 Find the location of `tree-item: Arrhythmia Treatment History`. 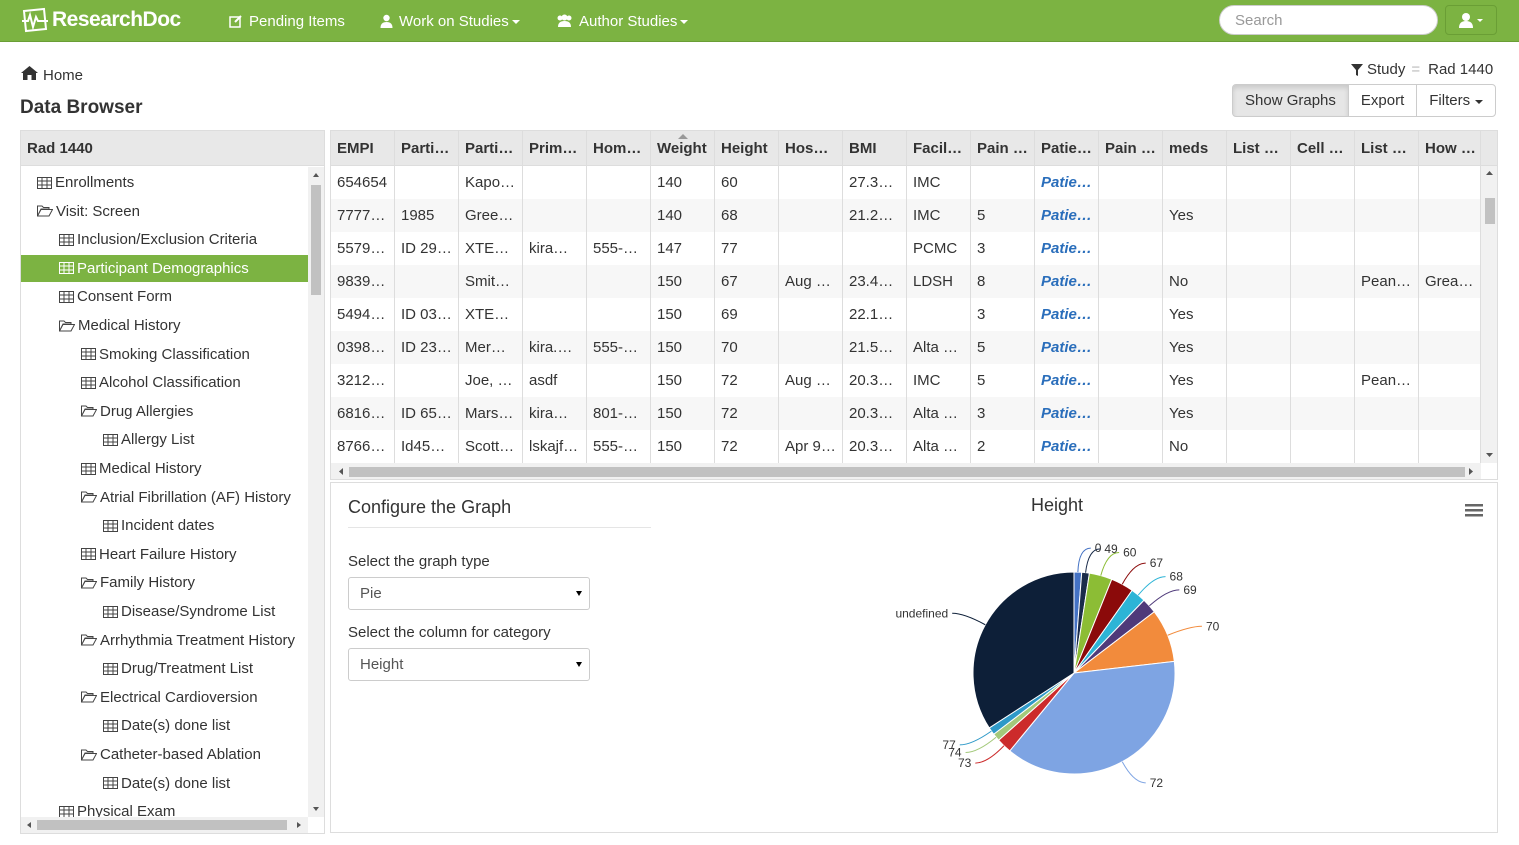

tree-item: Arrhythmia Treatment History is located at coordinates (188, 640).